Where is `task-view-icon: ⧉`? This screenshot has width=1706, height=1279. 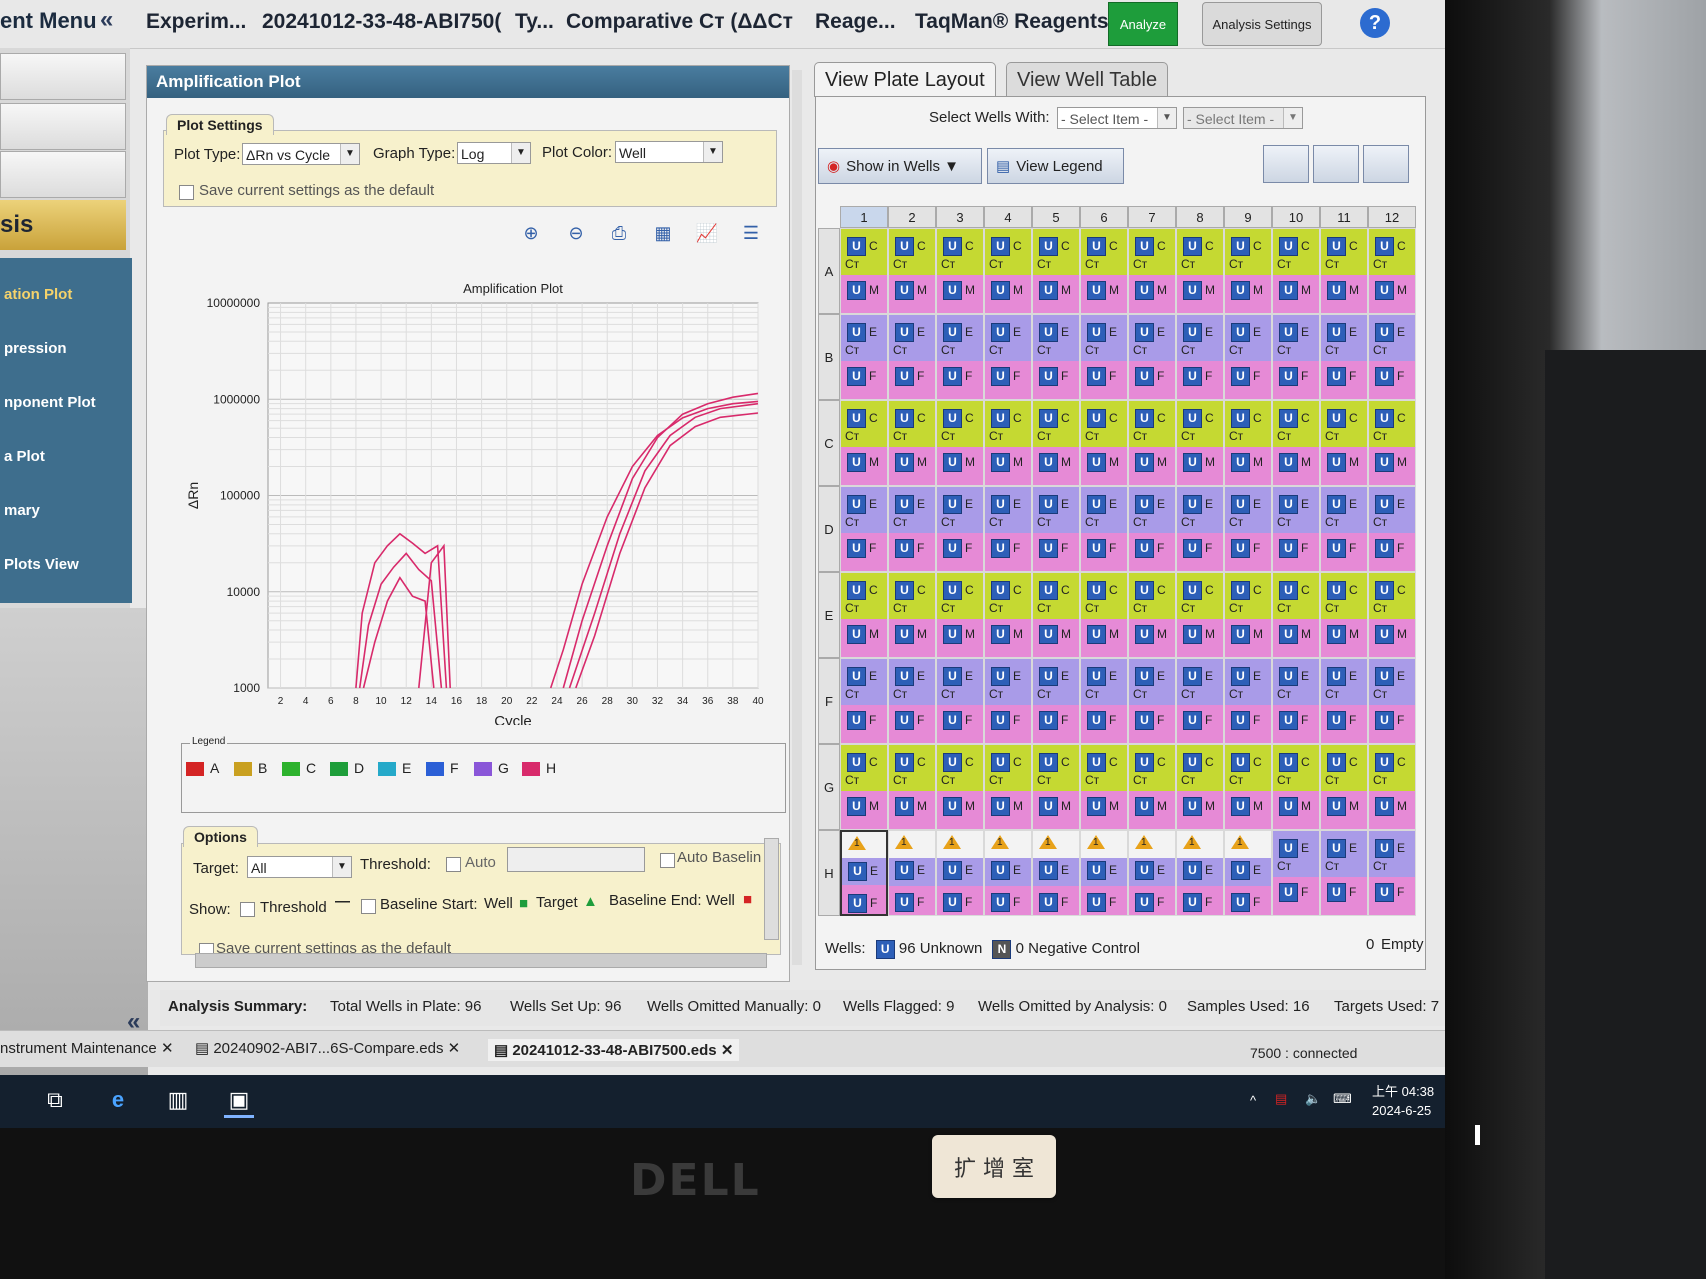 task-view-icon: ⧉ is located at coordinates (55, 1100).